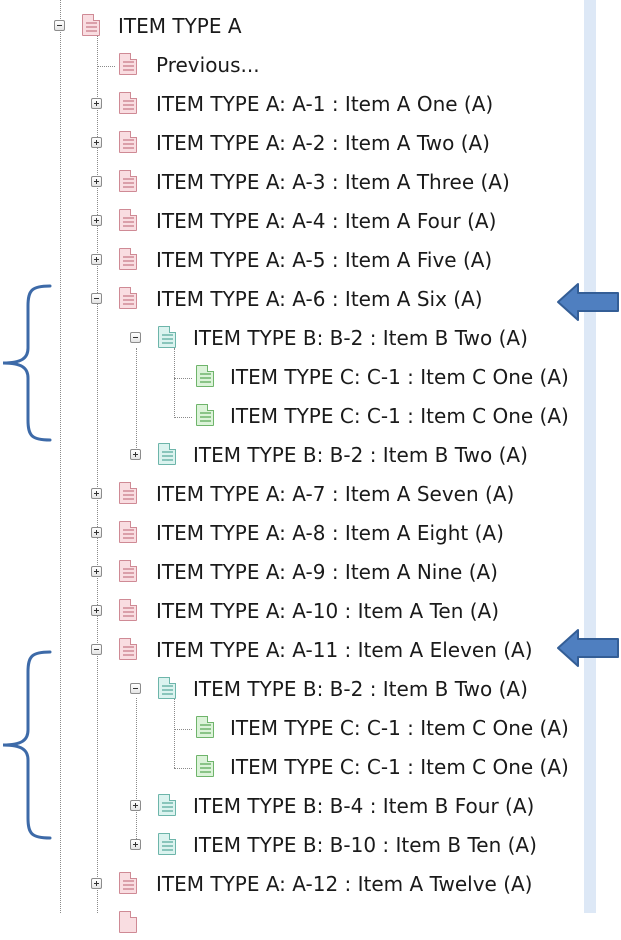  I want to click on tree-node-b4: ITEM TYPE B: B-4 : Item B Four (A), so click(350, 806).